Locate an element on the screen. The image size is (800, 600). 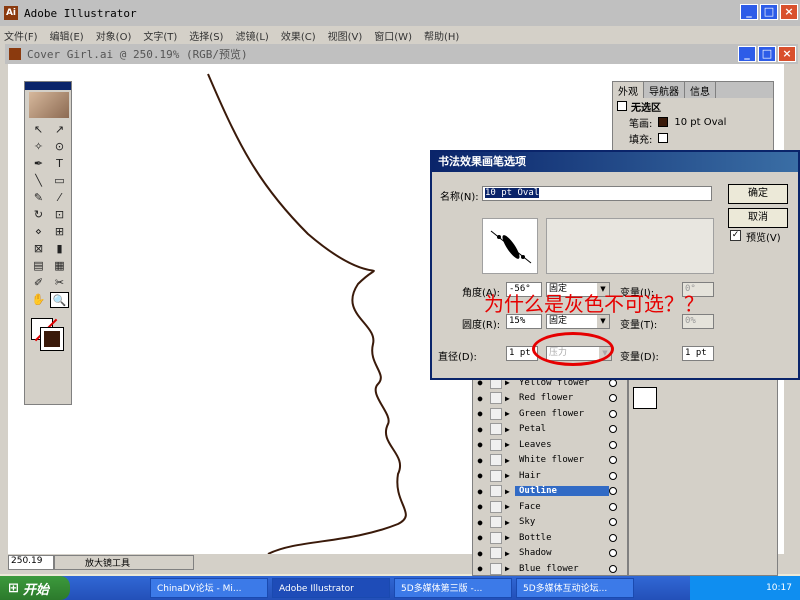
layer-row: ● ▶ Outline is located at coordinates (550, 492).